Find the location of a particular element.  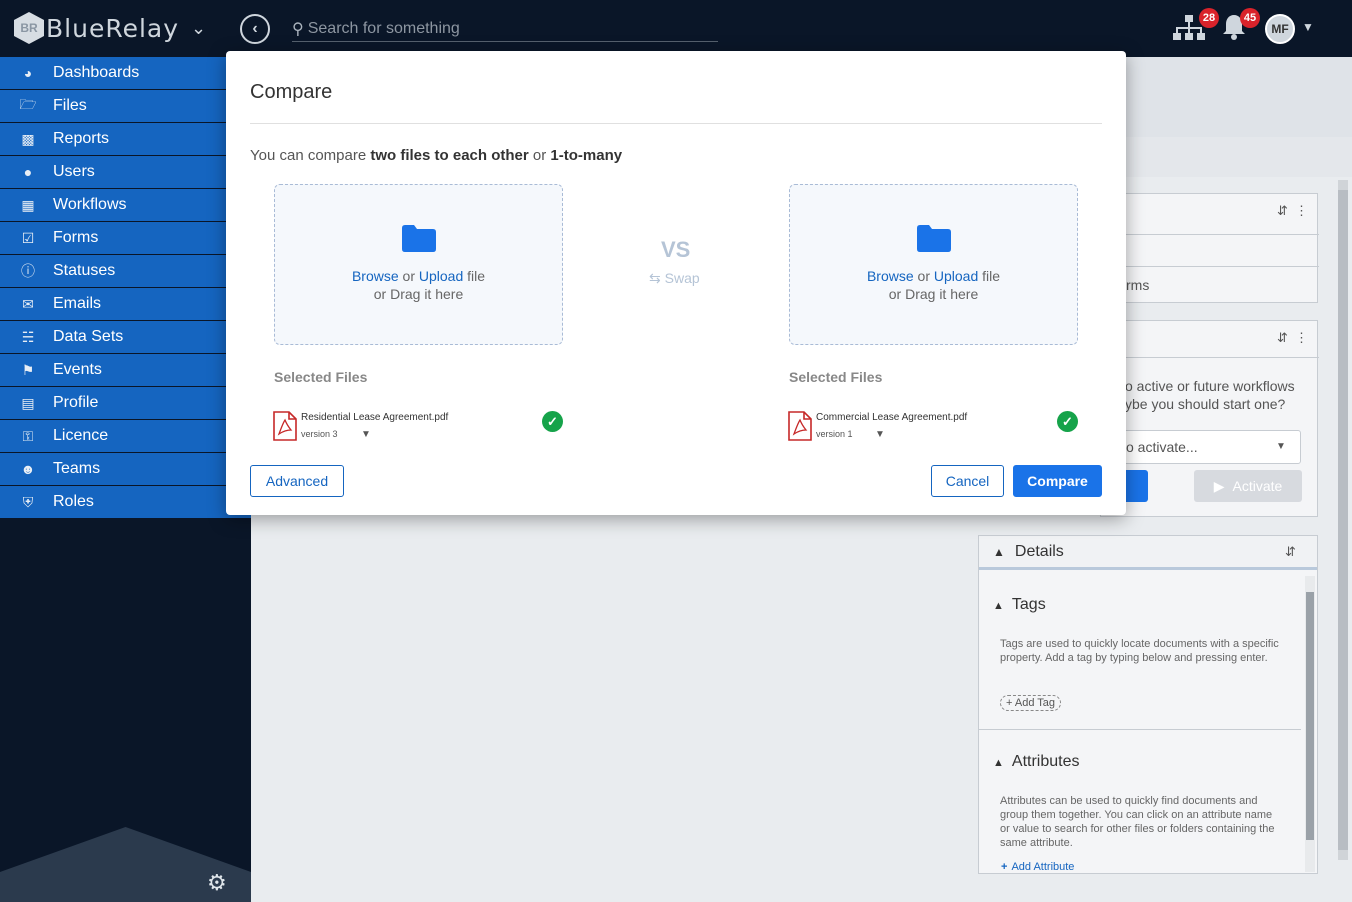

workflow-notifications-button: 28 is located at coordinates (1196, 28).